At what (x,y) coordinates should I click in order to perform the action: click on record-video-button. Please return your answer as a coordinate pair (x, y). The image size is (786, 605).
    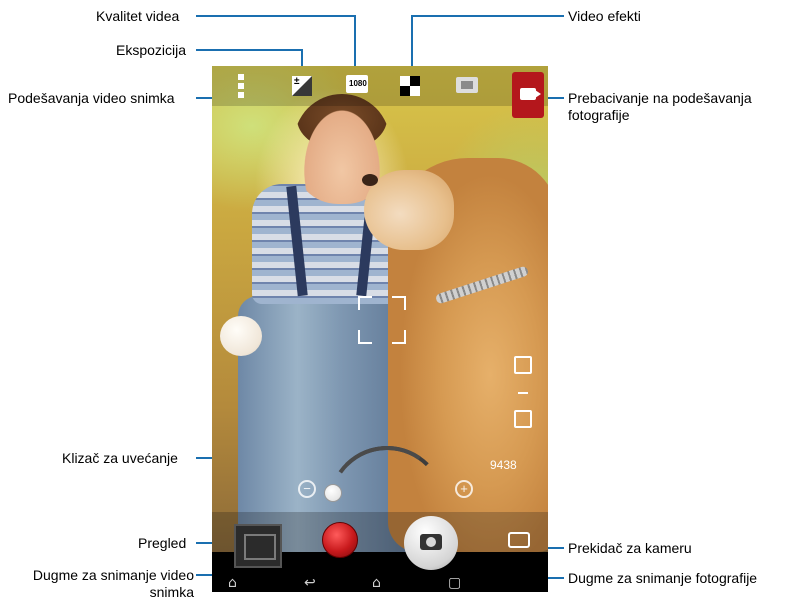
    Looking at the image, I should click on (340, 540).